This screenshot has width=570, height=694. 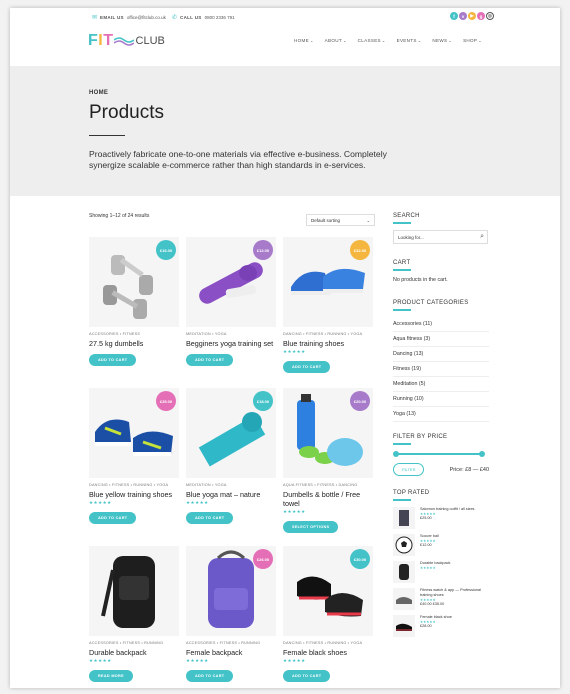 What do you see at coordinates (95, 18) in the screenshot?
I see `mail-icon: ✉` at bounding box center [95, 18].